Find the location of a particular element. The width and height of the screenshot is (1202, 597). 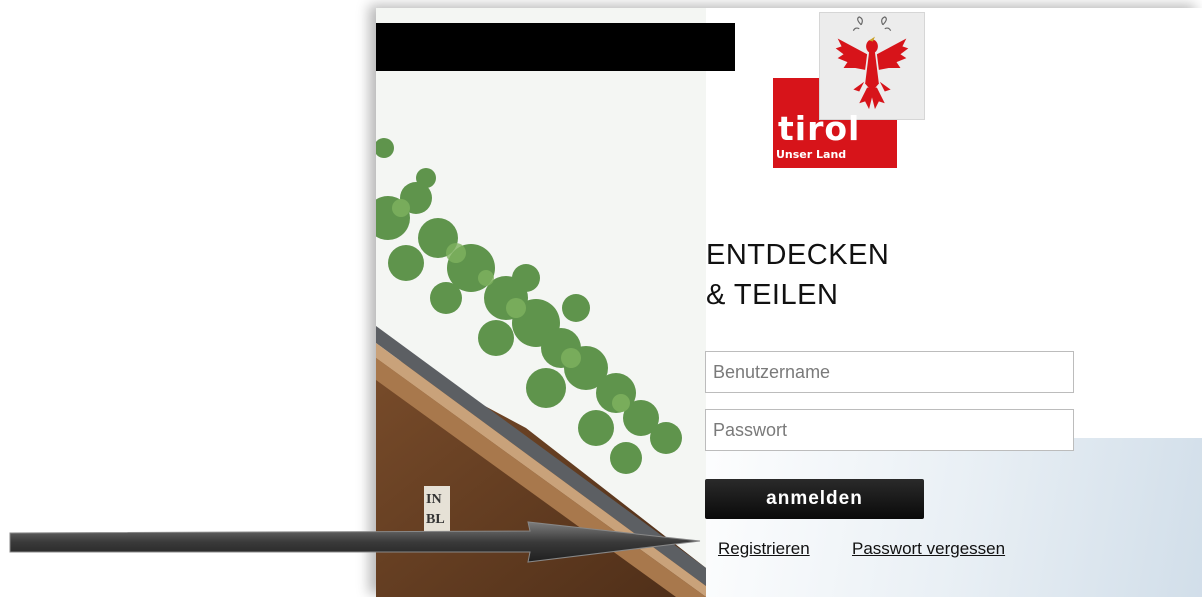

svg-text: IN is located at coordinates (434, 499).